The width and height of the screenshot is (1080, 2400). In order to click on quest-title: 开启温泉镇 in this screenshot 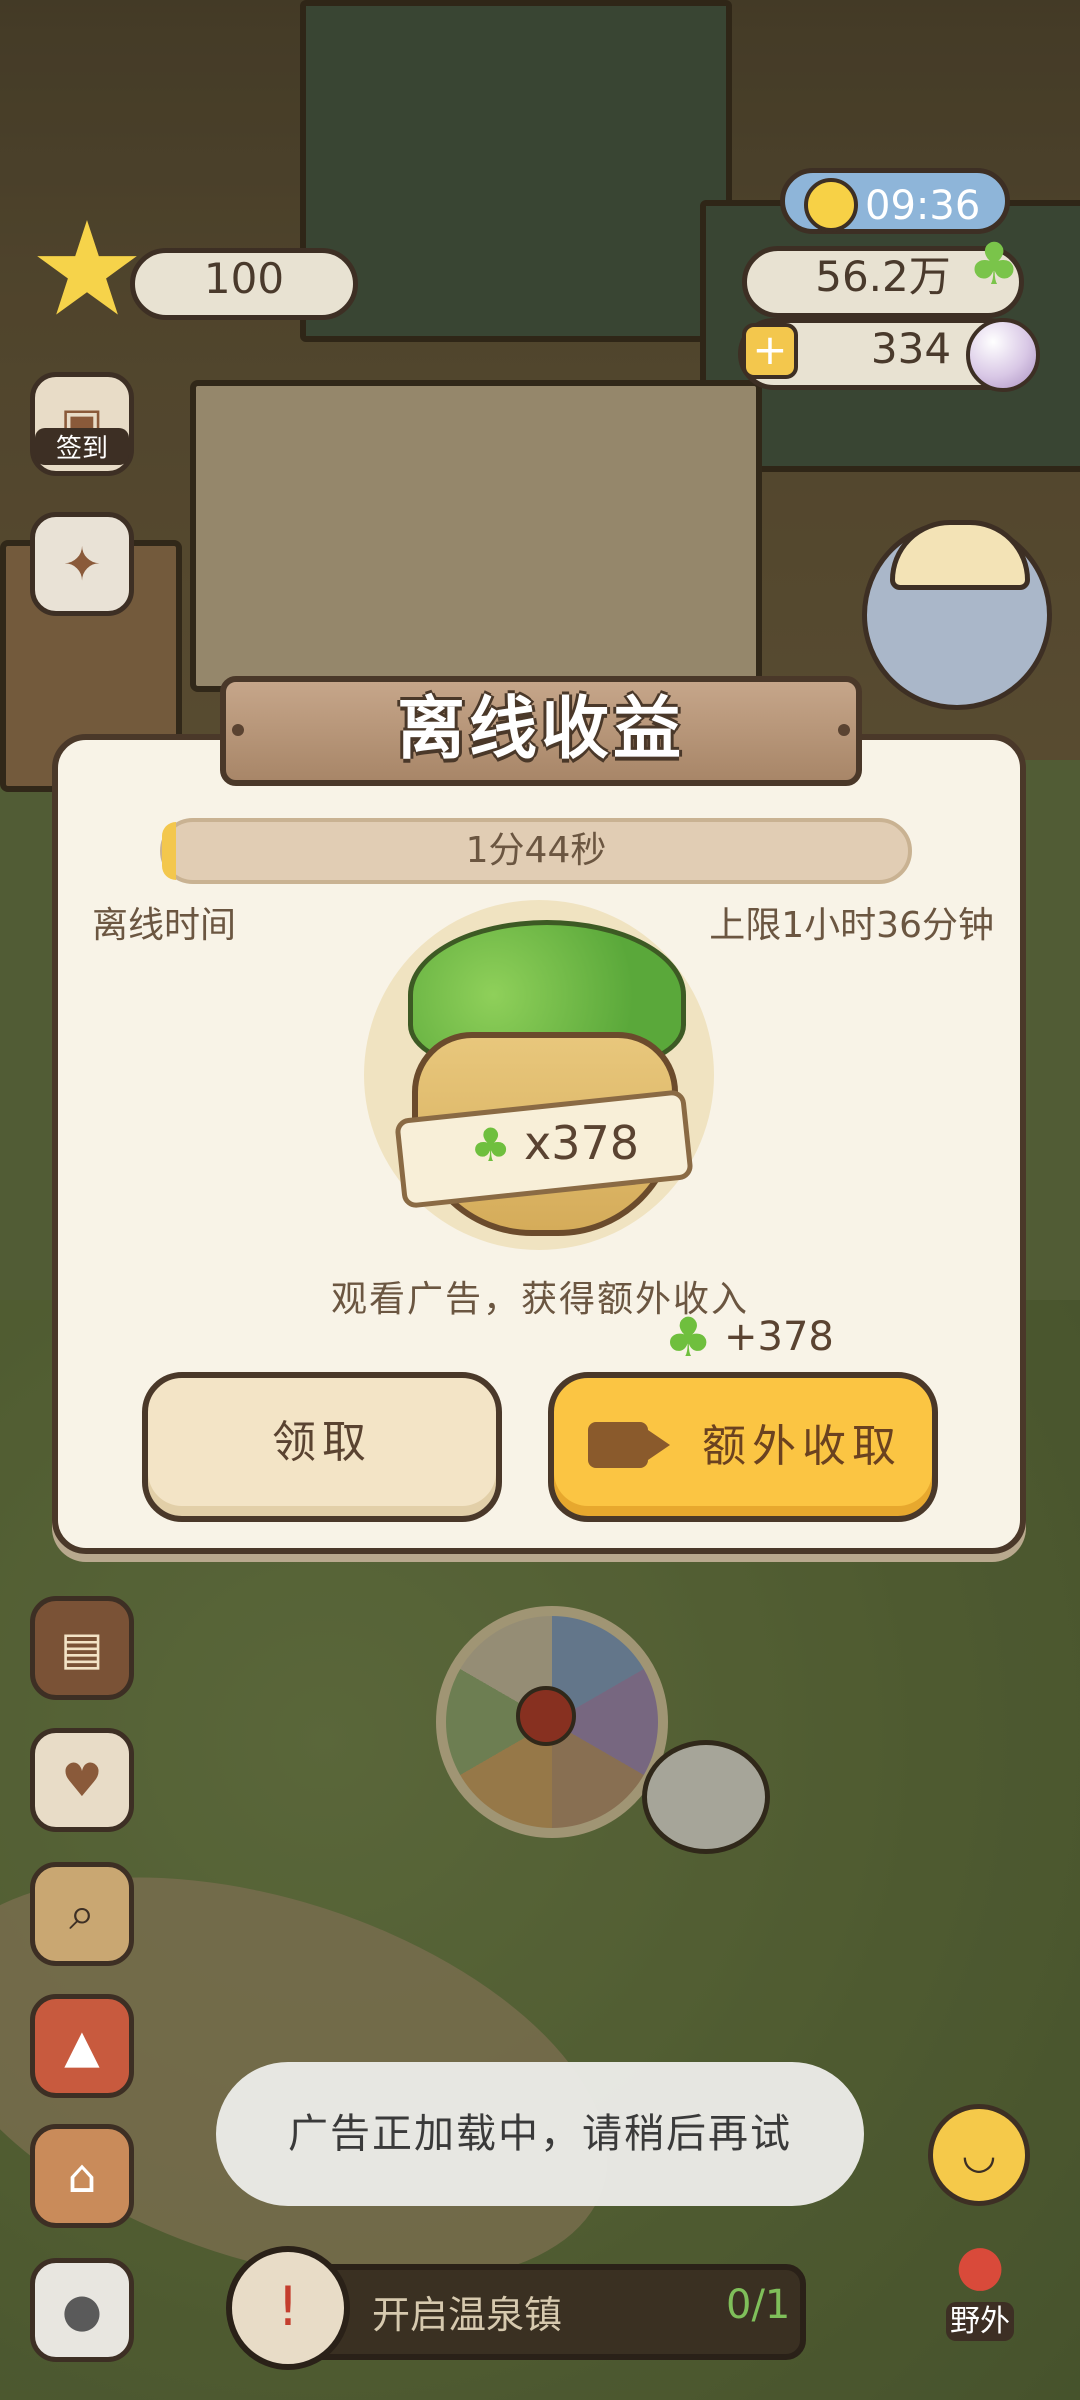, I will do `click(467, 2315)`.